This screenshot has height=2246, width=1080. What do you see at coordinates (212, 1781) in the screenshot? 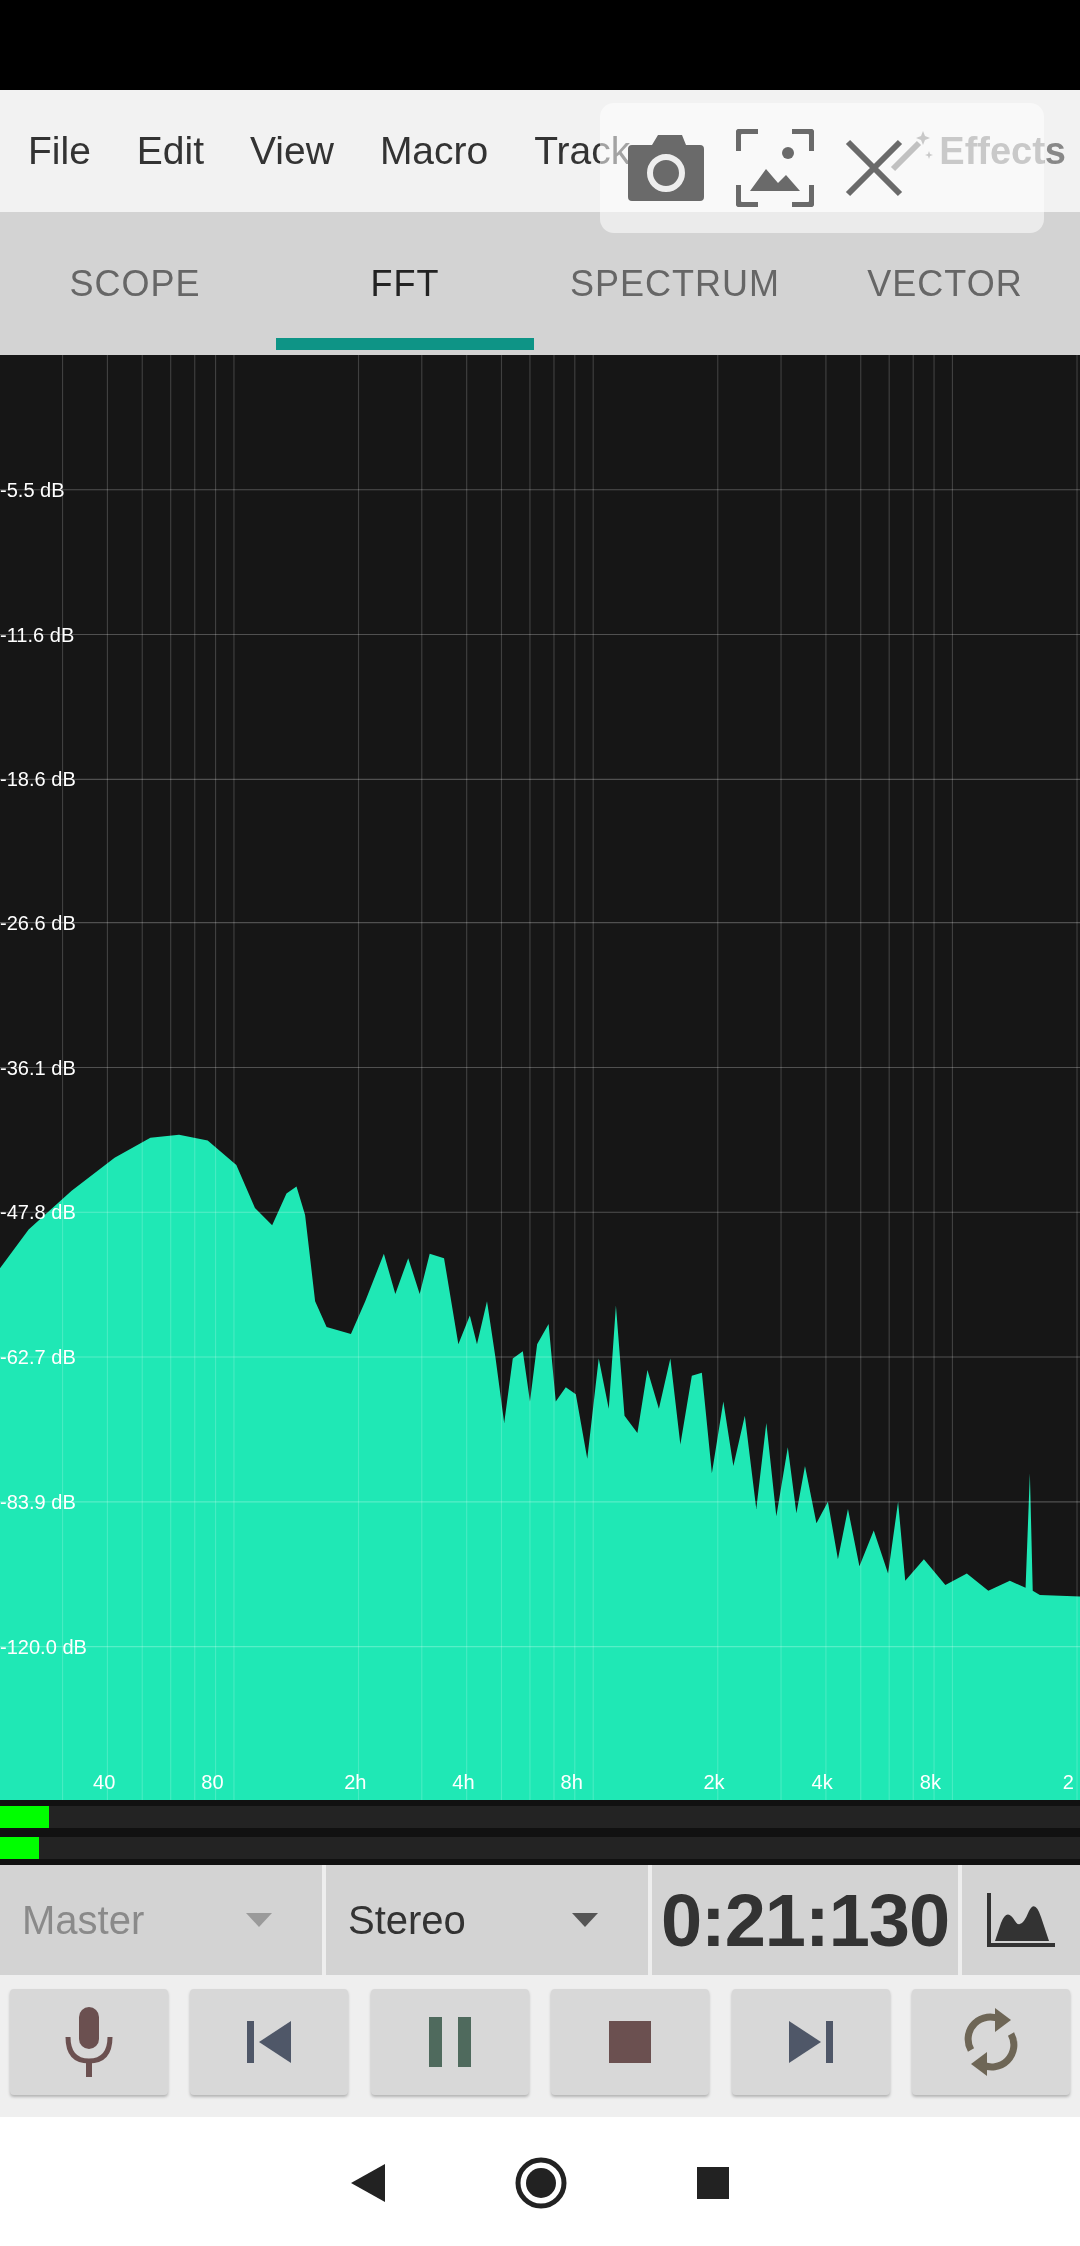
I see `x-axis-label: 80` at bounding box center [212, 1781].